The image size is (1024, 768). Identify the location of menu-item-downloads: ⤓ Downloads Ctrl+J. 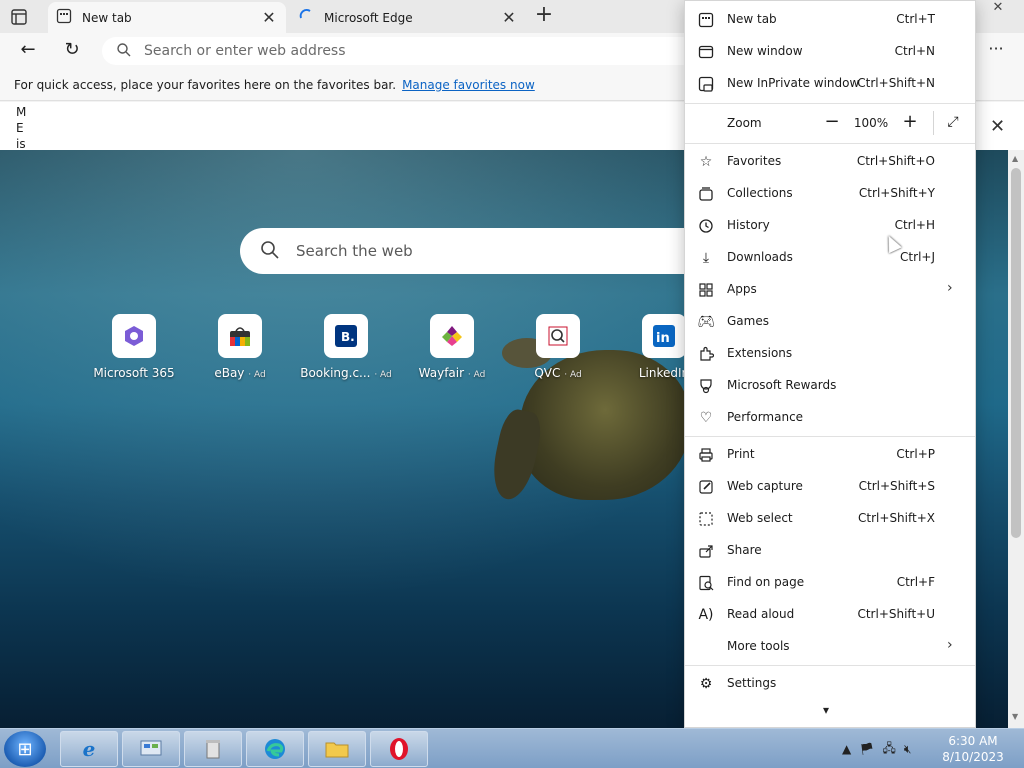
(830, 258).